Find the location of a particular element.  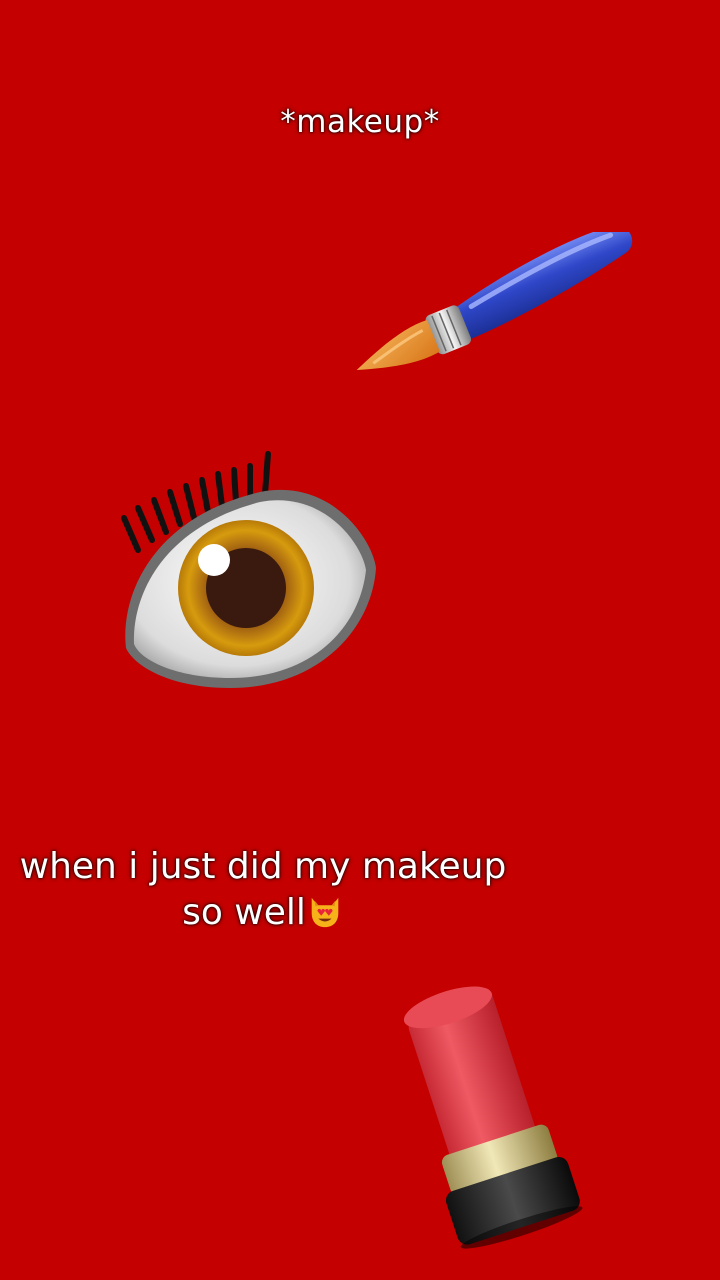

eye-icon is located at coordinates (248, 569).